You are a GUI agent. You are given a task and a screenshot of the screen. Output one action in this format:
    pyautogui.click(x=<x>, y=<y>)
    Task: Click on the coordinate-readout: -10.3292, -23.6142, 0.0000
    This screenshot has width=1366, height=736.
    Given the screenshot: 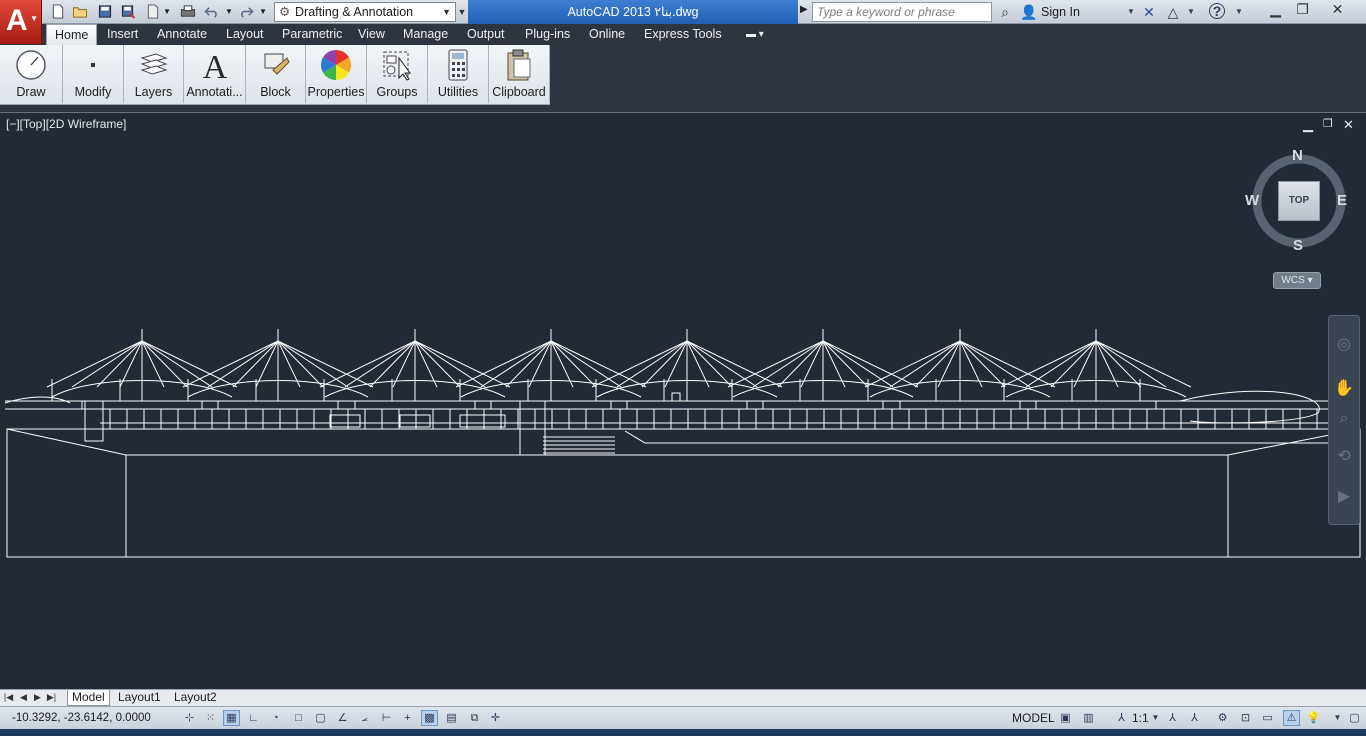 What is the action you would take?
    pyautogui.click(x=81, y=718)
    